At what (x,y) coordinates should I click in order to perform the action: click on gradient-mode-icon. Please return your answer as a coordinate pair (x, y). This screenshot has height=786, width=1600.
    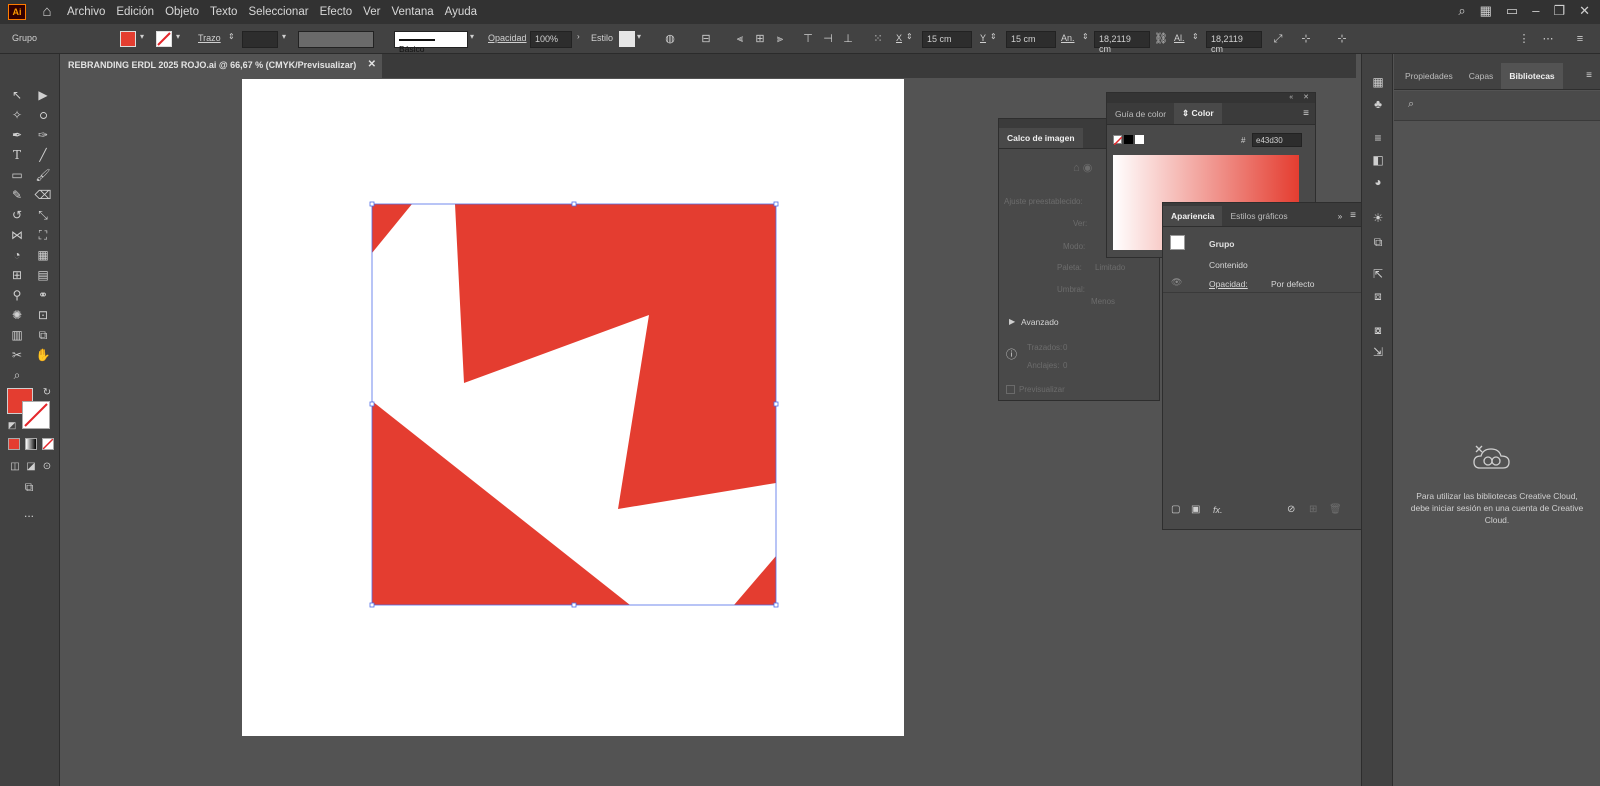
    Looking at the image, I should click on (31, 444).